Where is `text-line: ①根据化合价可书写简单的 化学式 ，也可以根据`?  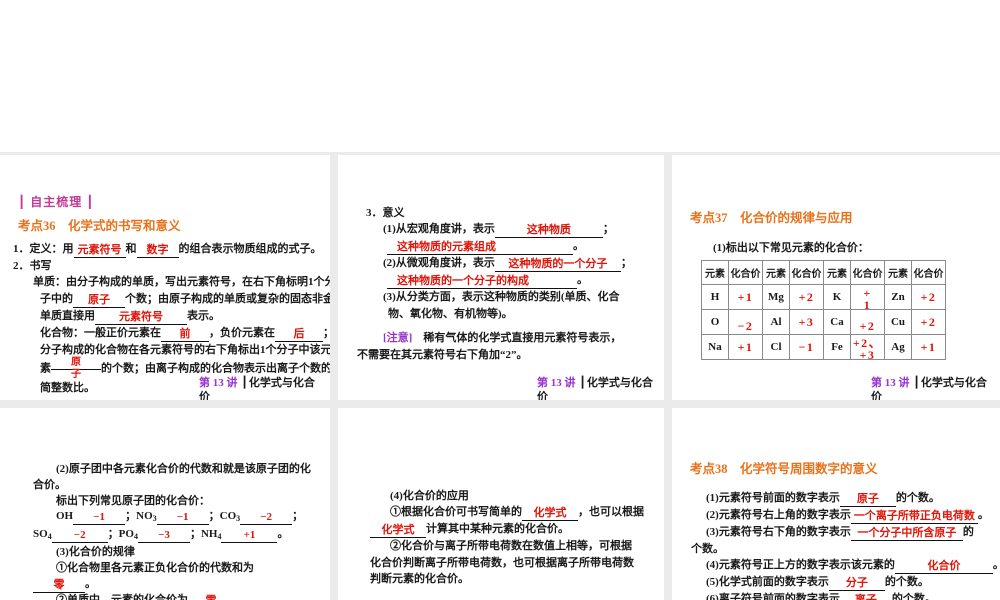 text-line: ①根据化合价可书写简单的 化学式 ，也可以根据 is located at coordinates (527, 513).